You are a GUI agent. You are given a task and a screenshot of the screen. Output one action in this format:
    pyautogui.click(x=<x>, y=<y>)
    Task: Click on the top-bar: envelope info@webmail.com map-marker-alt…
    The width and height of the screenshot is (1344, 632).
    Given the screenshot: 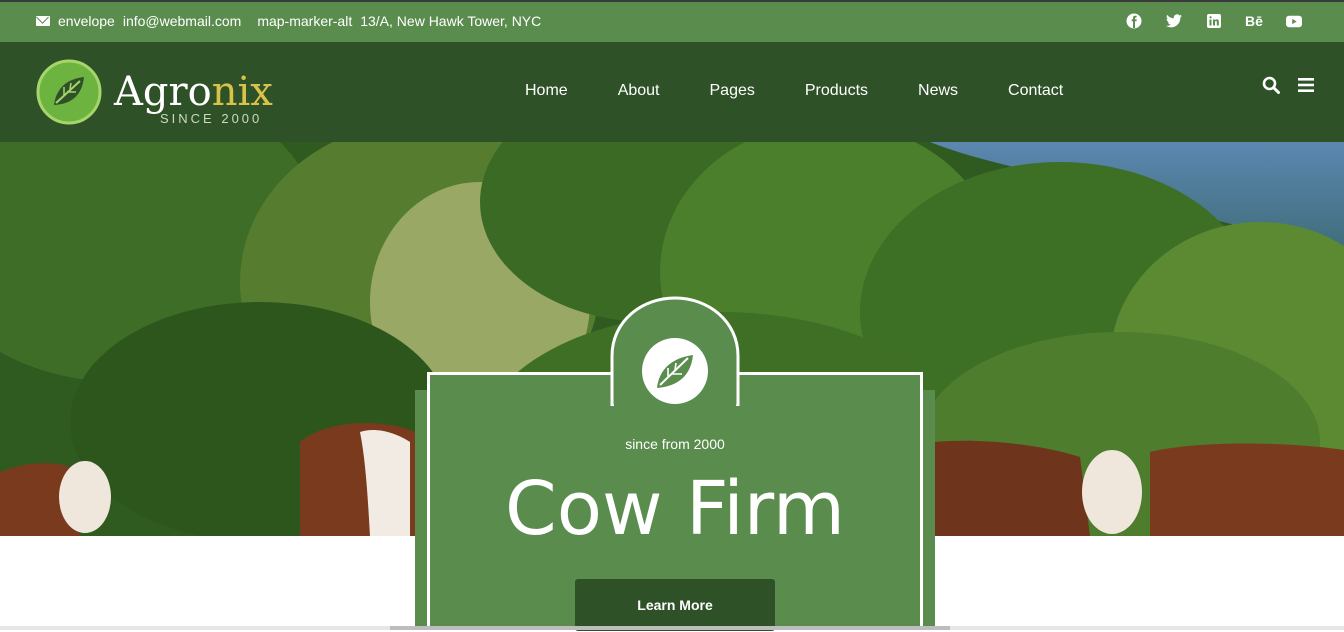 What is the action you would take?
    pyautogui.click(x=672, y=21)
    